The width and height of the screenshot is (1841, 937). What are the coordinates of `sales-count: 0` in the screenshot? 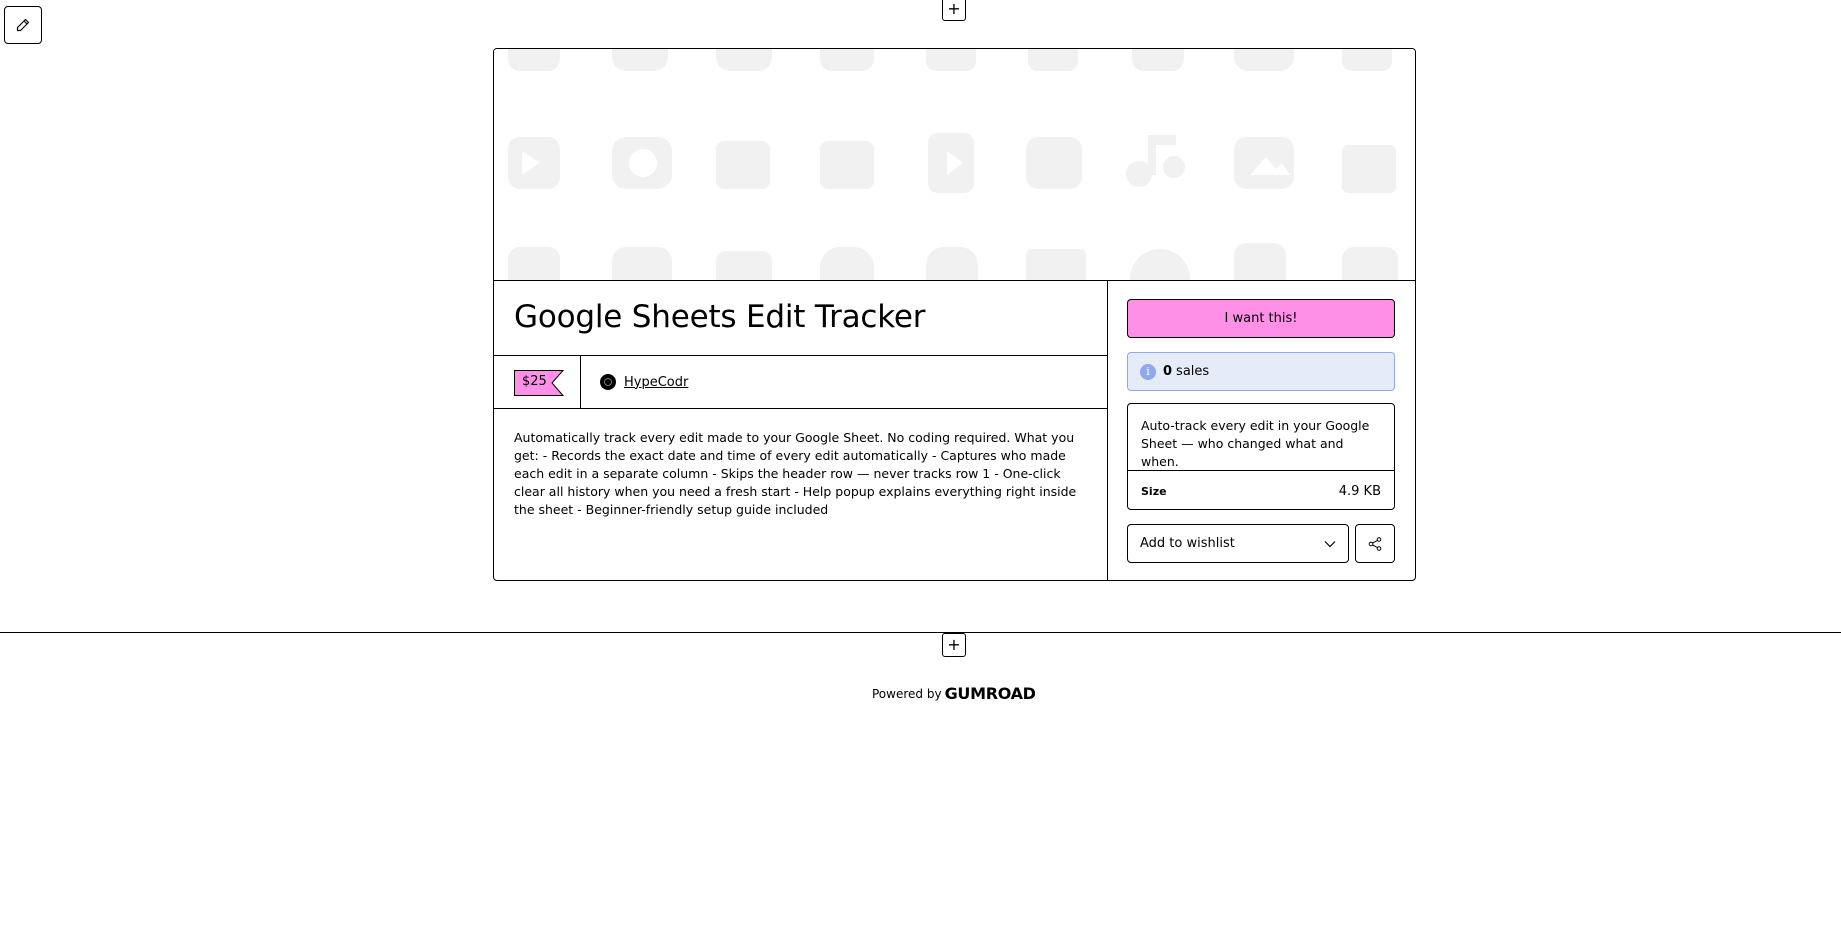 It's located at (1168, 371).